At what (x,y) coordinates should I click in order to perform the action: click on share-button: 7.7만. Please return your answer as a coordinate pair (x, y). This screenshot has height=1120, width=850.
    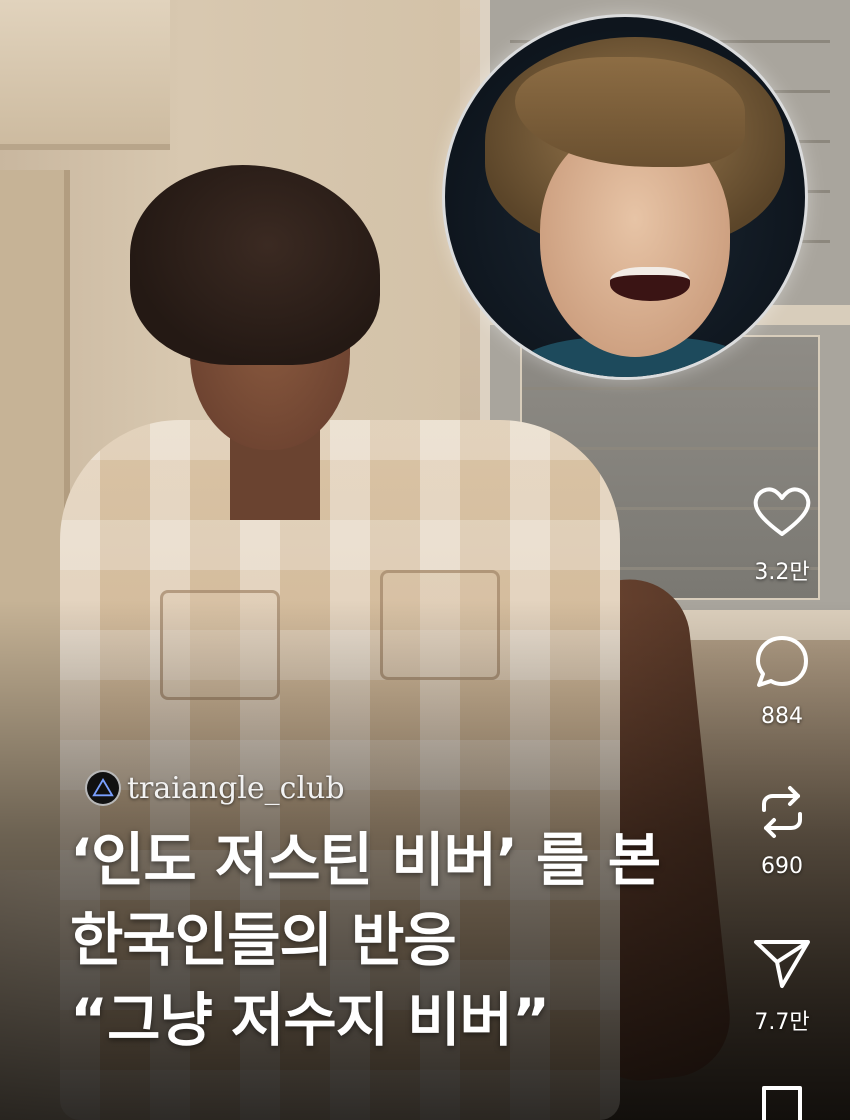
    Looking at the image, I should click on (782, 983).